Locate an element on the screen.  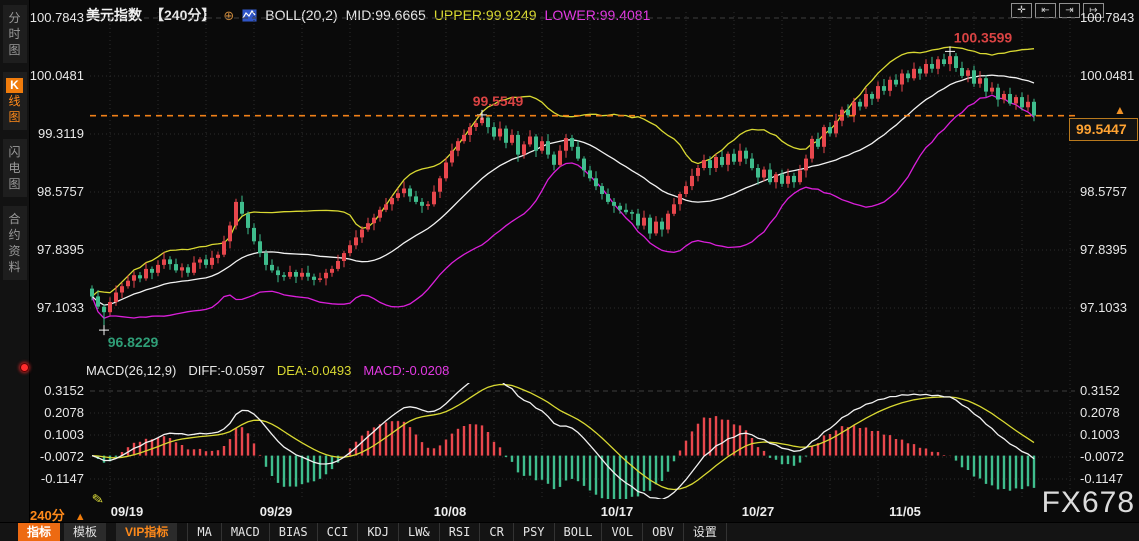
price-axis-label-right: 100.7843 is located at coordinates (1107, 17).